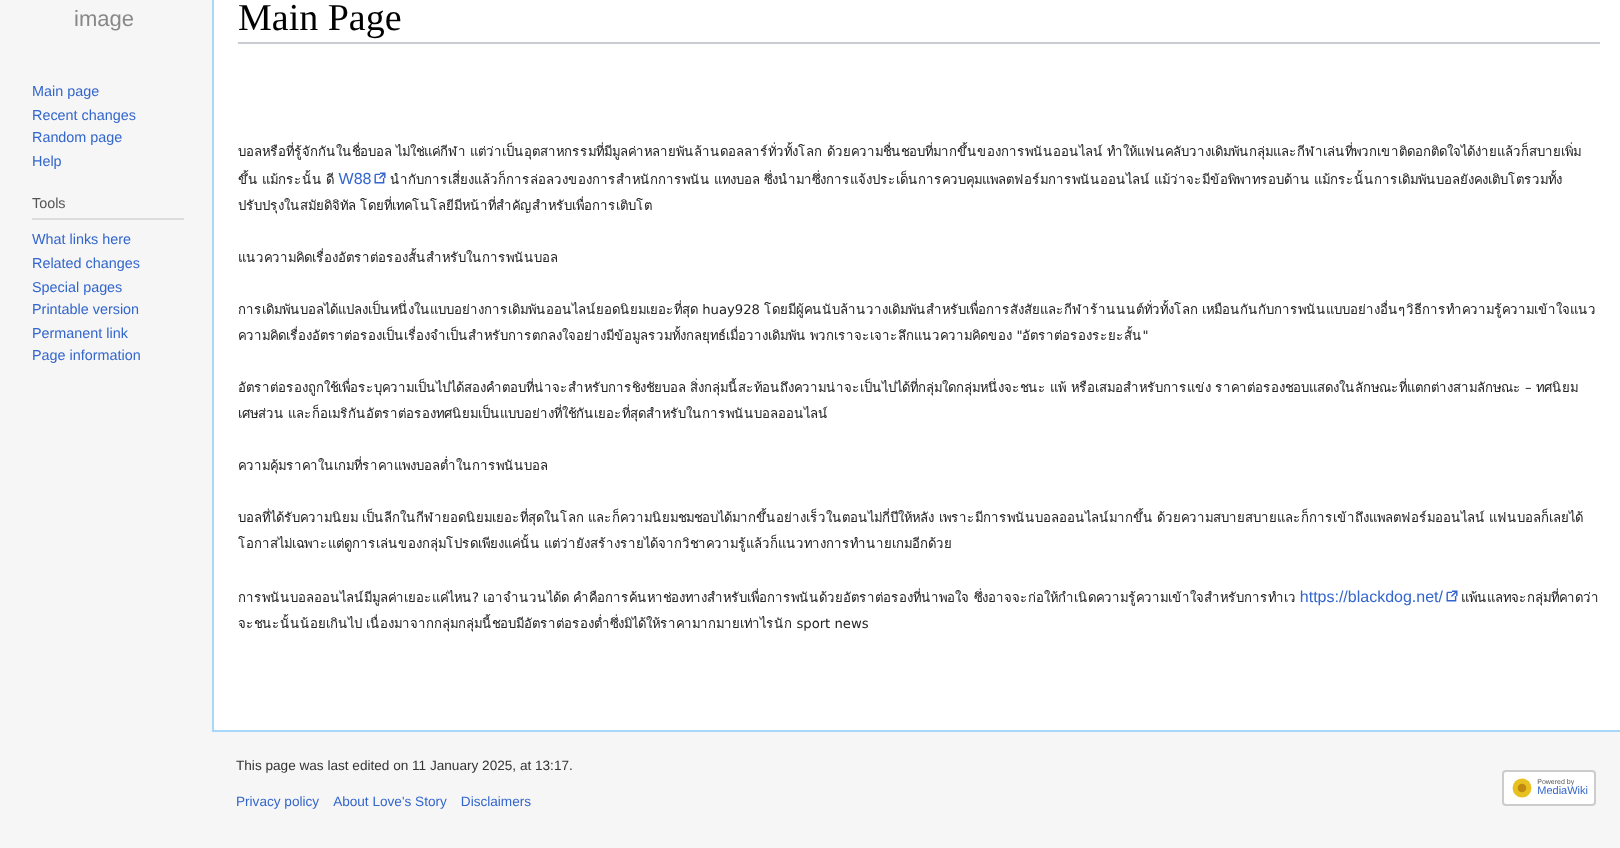 The image size is (1620, 848). I want to click on external-link: https://blackdog.net/, so click(1378, 597).